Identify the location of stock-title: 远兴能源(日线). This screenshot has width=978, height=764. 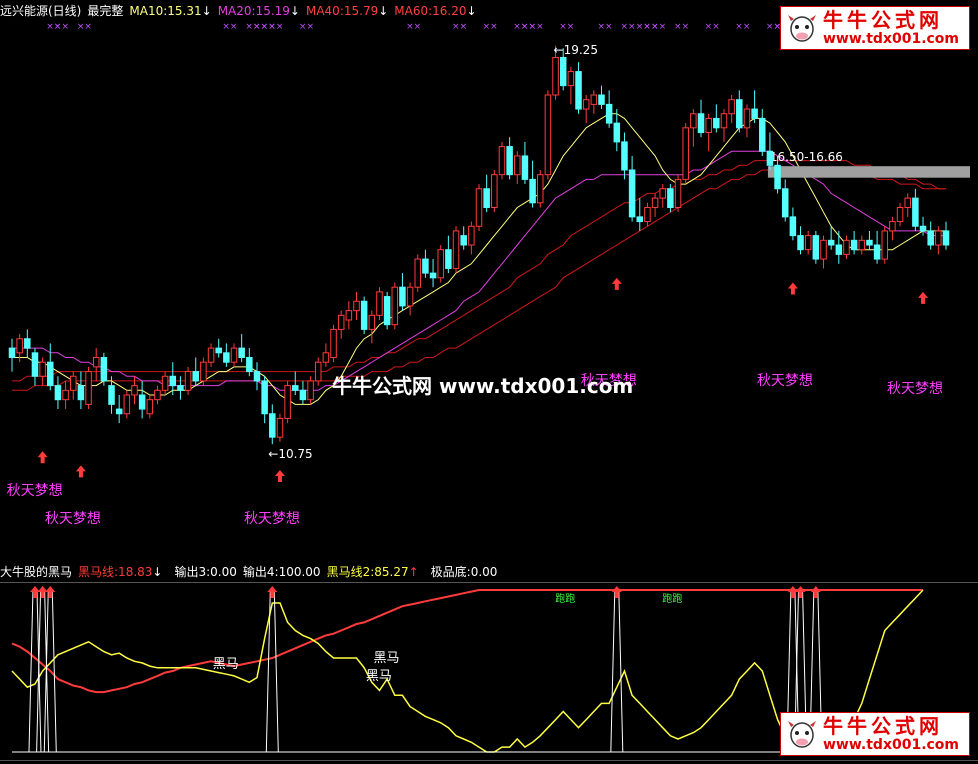
(40, 11).